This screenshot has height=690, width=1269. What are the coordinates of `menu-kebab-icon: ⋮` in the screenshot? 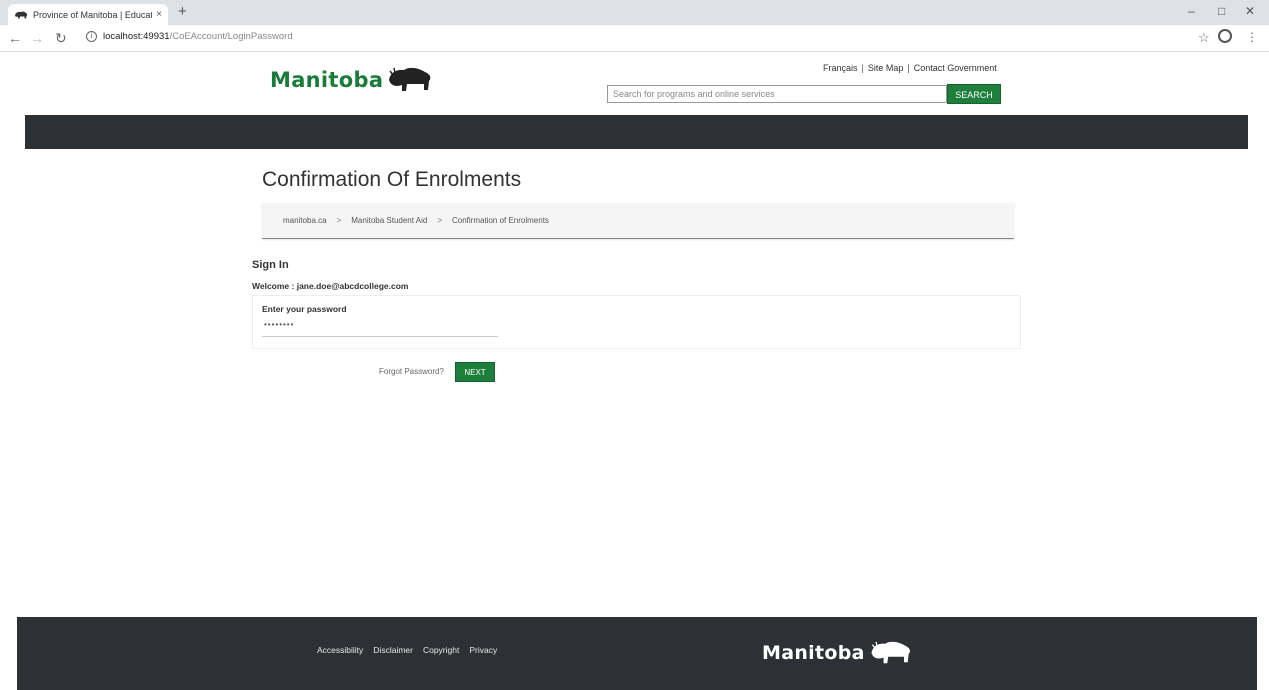 It's located at (1252, 37).